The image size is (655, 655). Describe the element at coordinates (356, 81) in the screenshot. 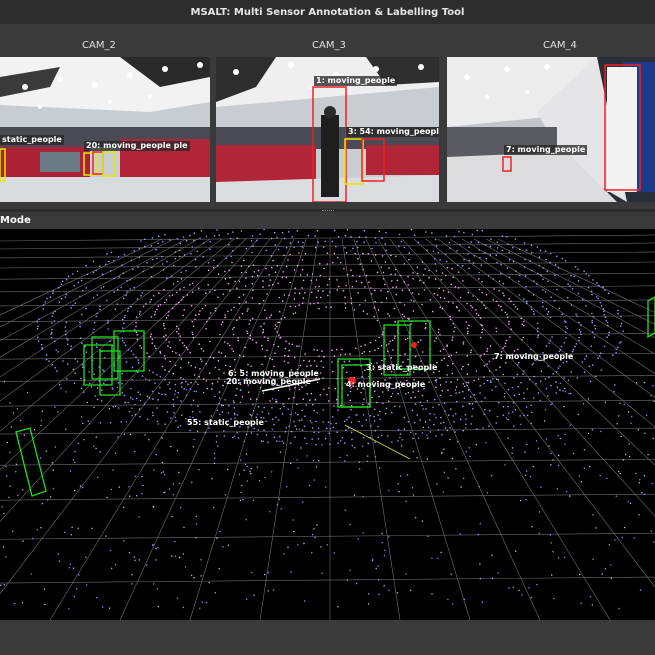

I see `cam3-label-1: 1: moving_people` at that location.